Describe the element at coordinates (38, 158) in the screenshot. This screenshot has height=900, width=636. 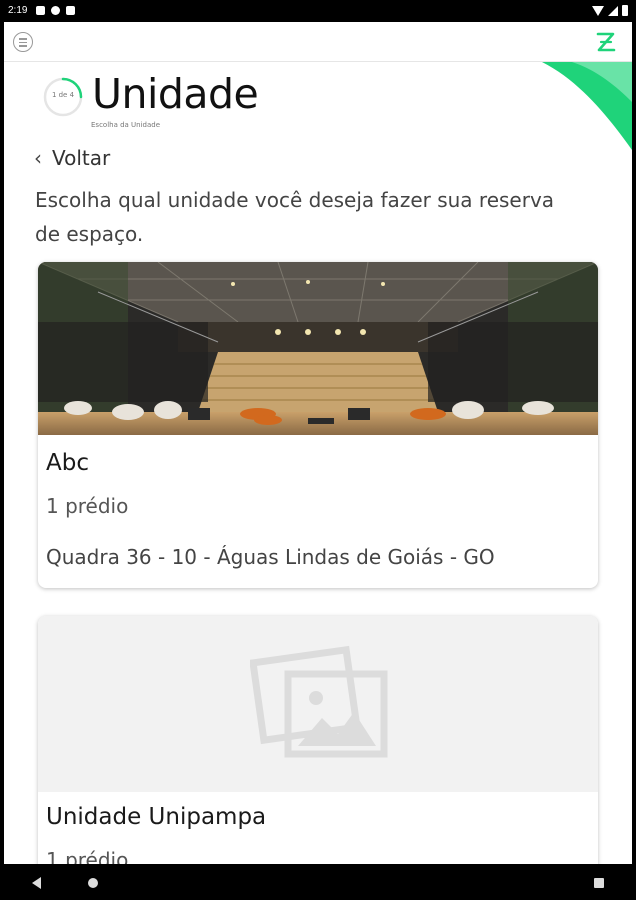
I see `chevron-left-icon: ‹` at that location.